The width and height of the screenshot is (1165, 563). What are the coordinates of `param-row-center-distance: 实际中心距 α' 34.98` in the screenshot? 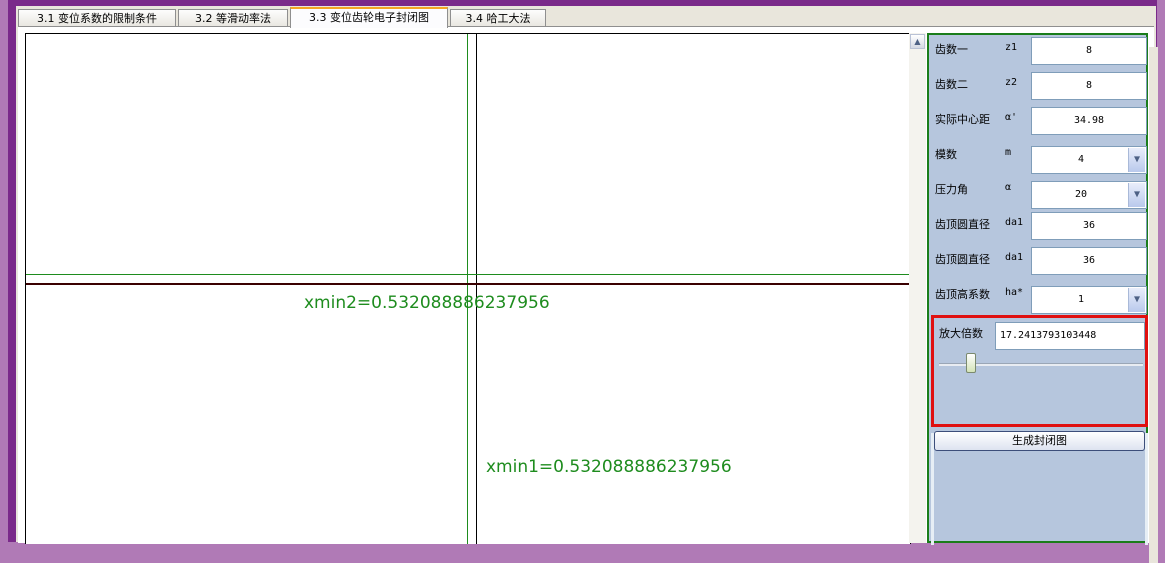 It's located at (1042, 123).